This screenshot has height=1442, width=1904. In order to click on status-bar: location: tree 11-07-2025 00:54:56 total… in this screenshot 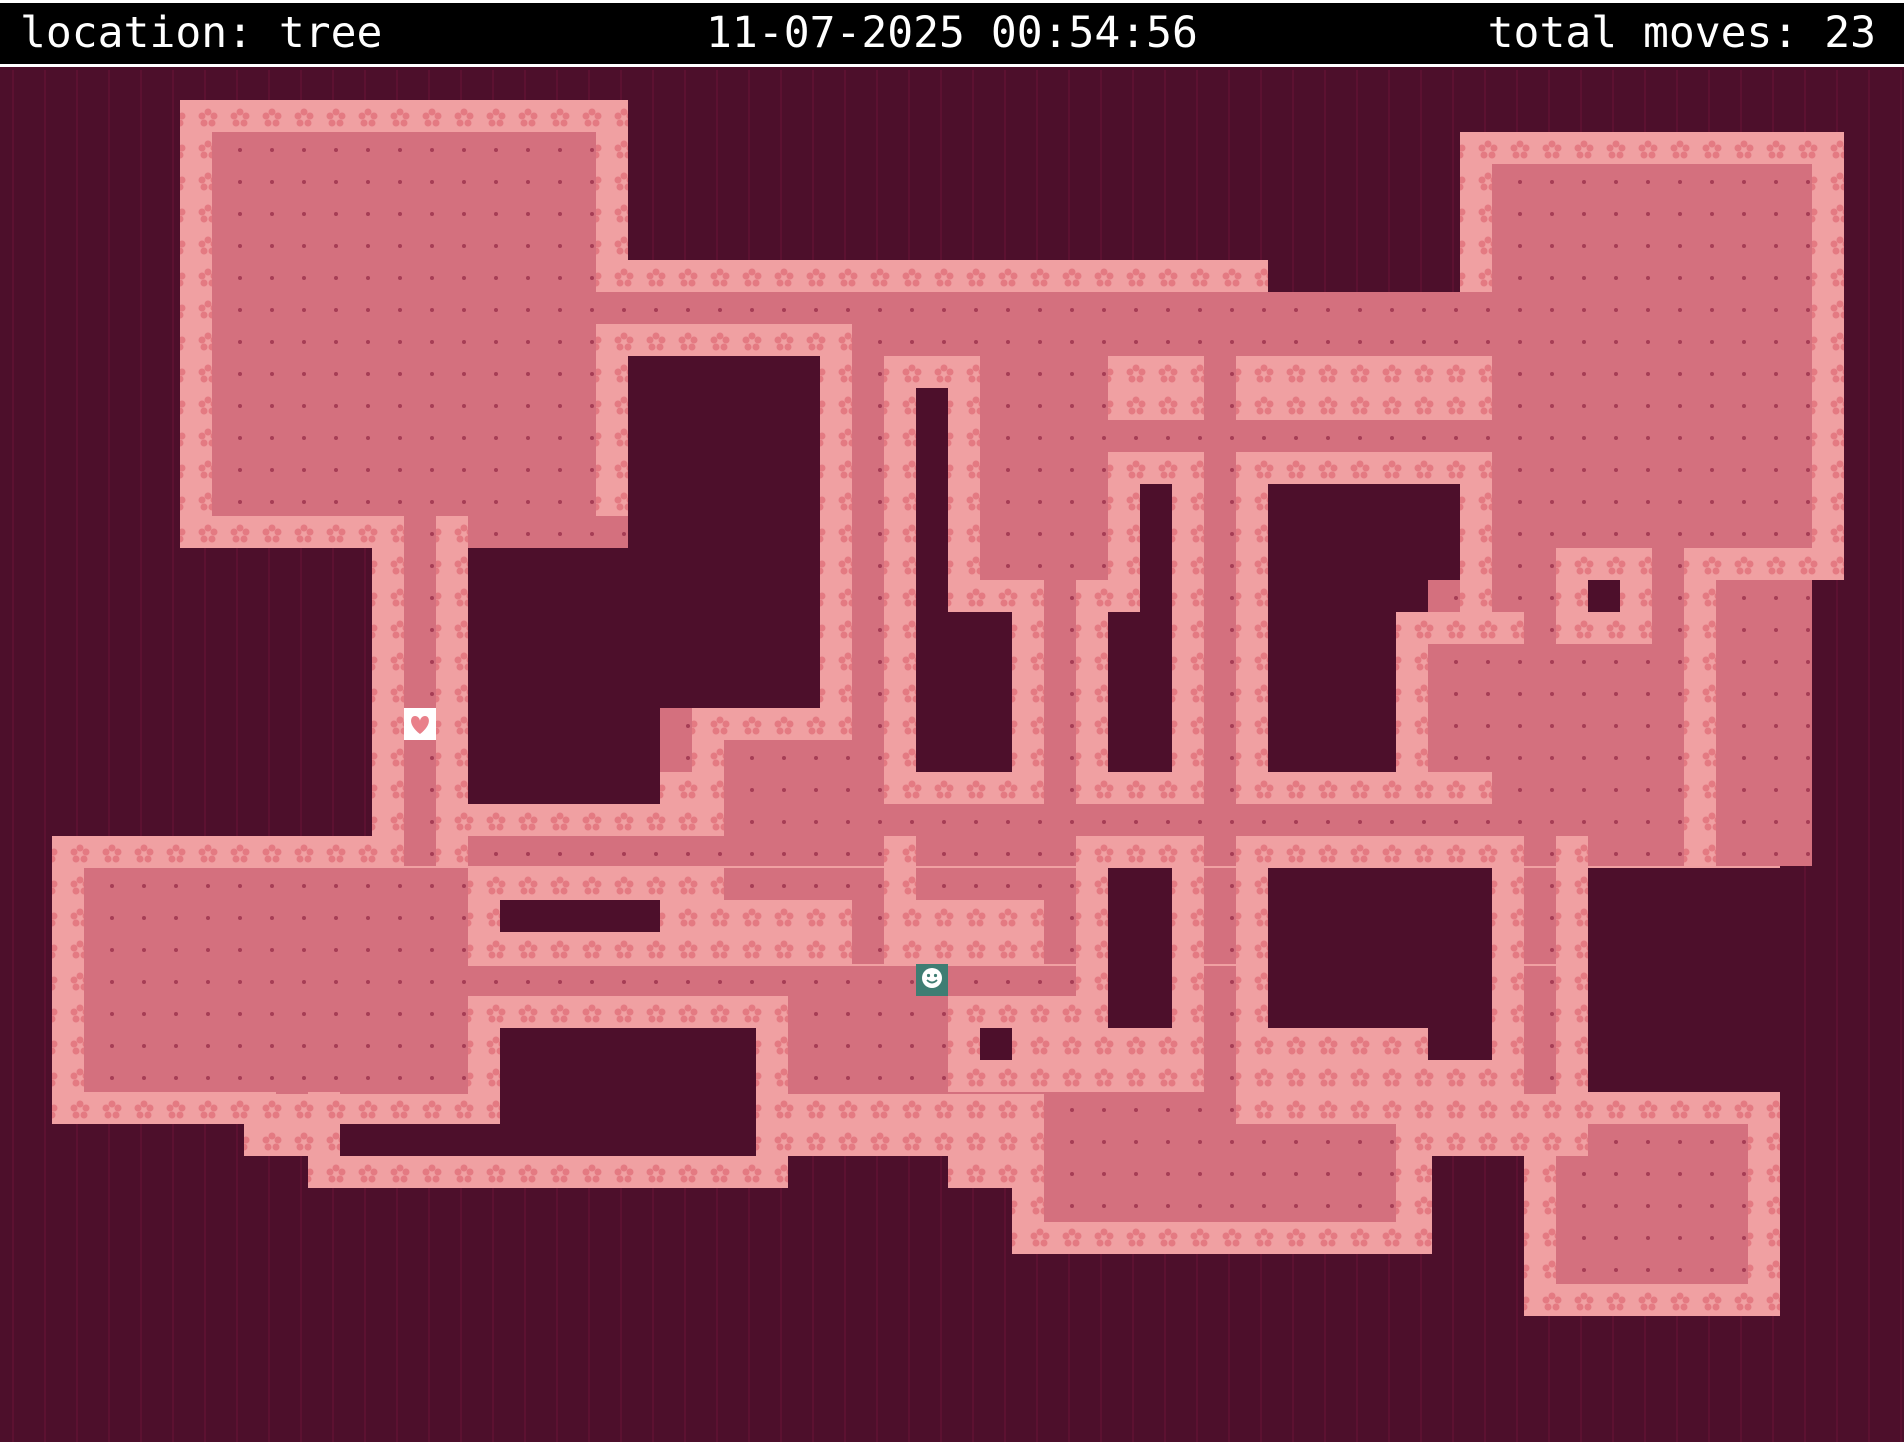, I will do `click(952, 33)`.